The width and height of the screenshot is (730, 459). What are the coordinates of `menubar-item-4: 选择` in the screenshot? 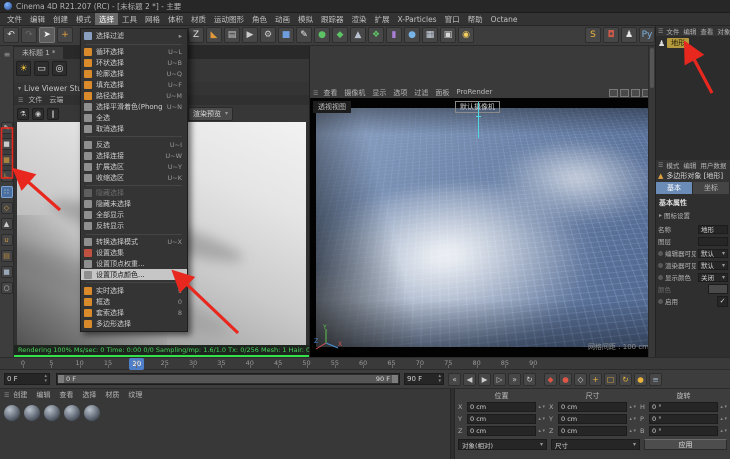 It's located at (106, 19).